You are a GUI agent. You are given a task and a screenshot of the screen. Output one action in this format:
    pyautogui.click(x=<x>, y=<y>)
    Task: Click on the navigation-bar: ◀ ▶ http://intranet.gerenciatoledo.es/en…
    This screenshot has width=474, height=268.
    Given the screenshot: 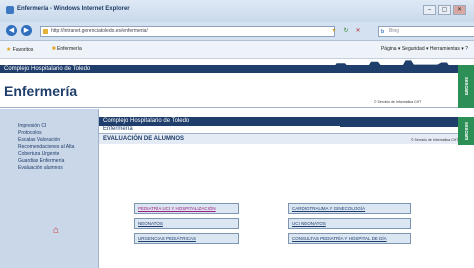 What is the action you would take?
    pyautogui.click(x=237, y=31)
    